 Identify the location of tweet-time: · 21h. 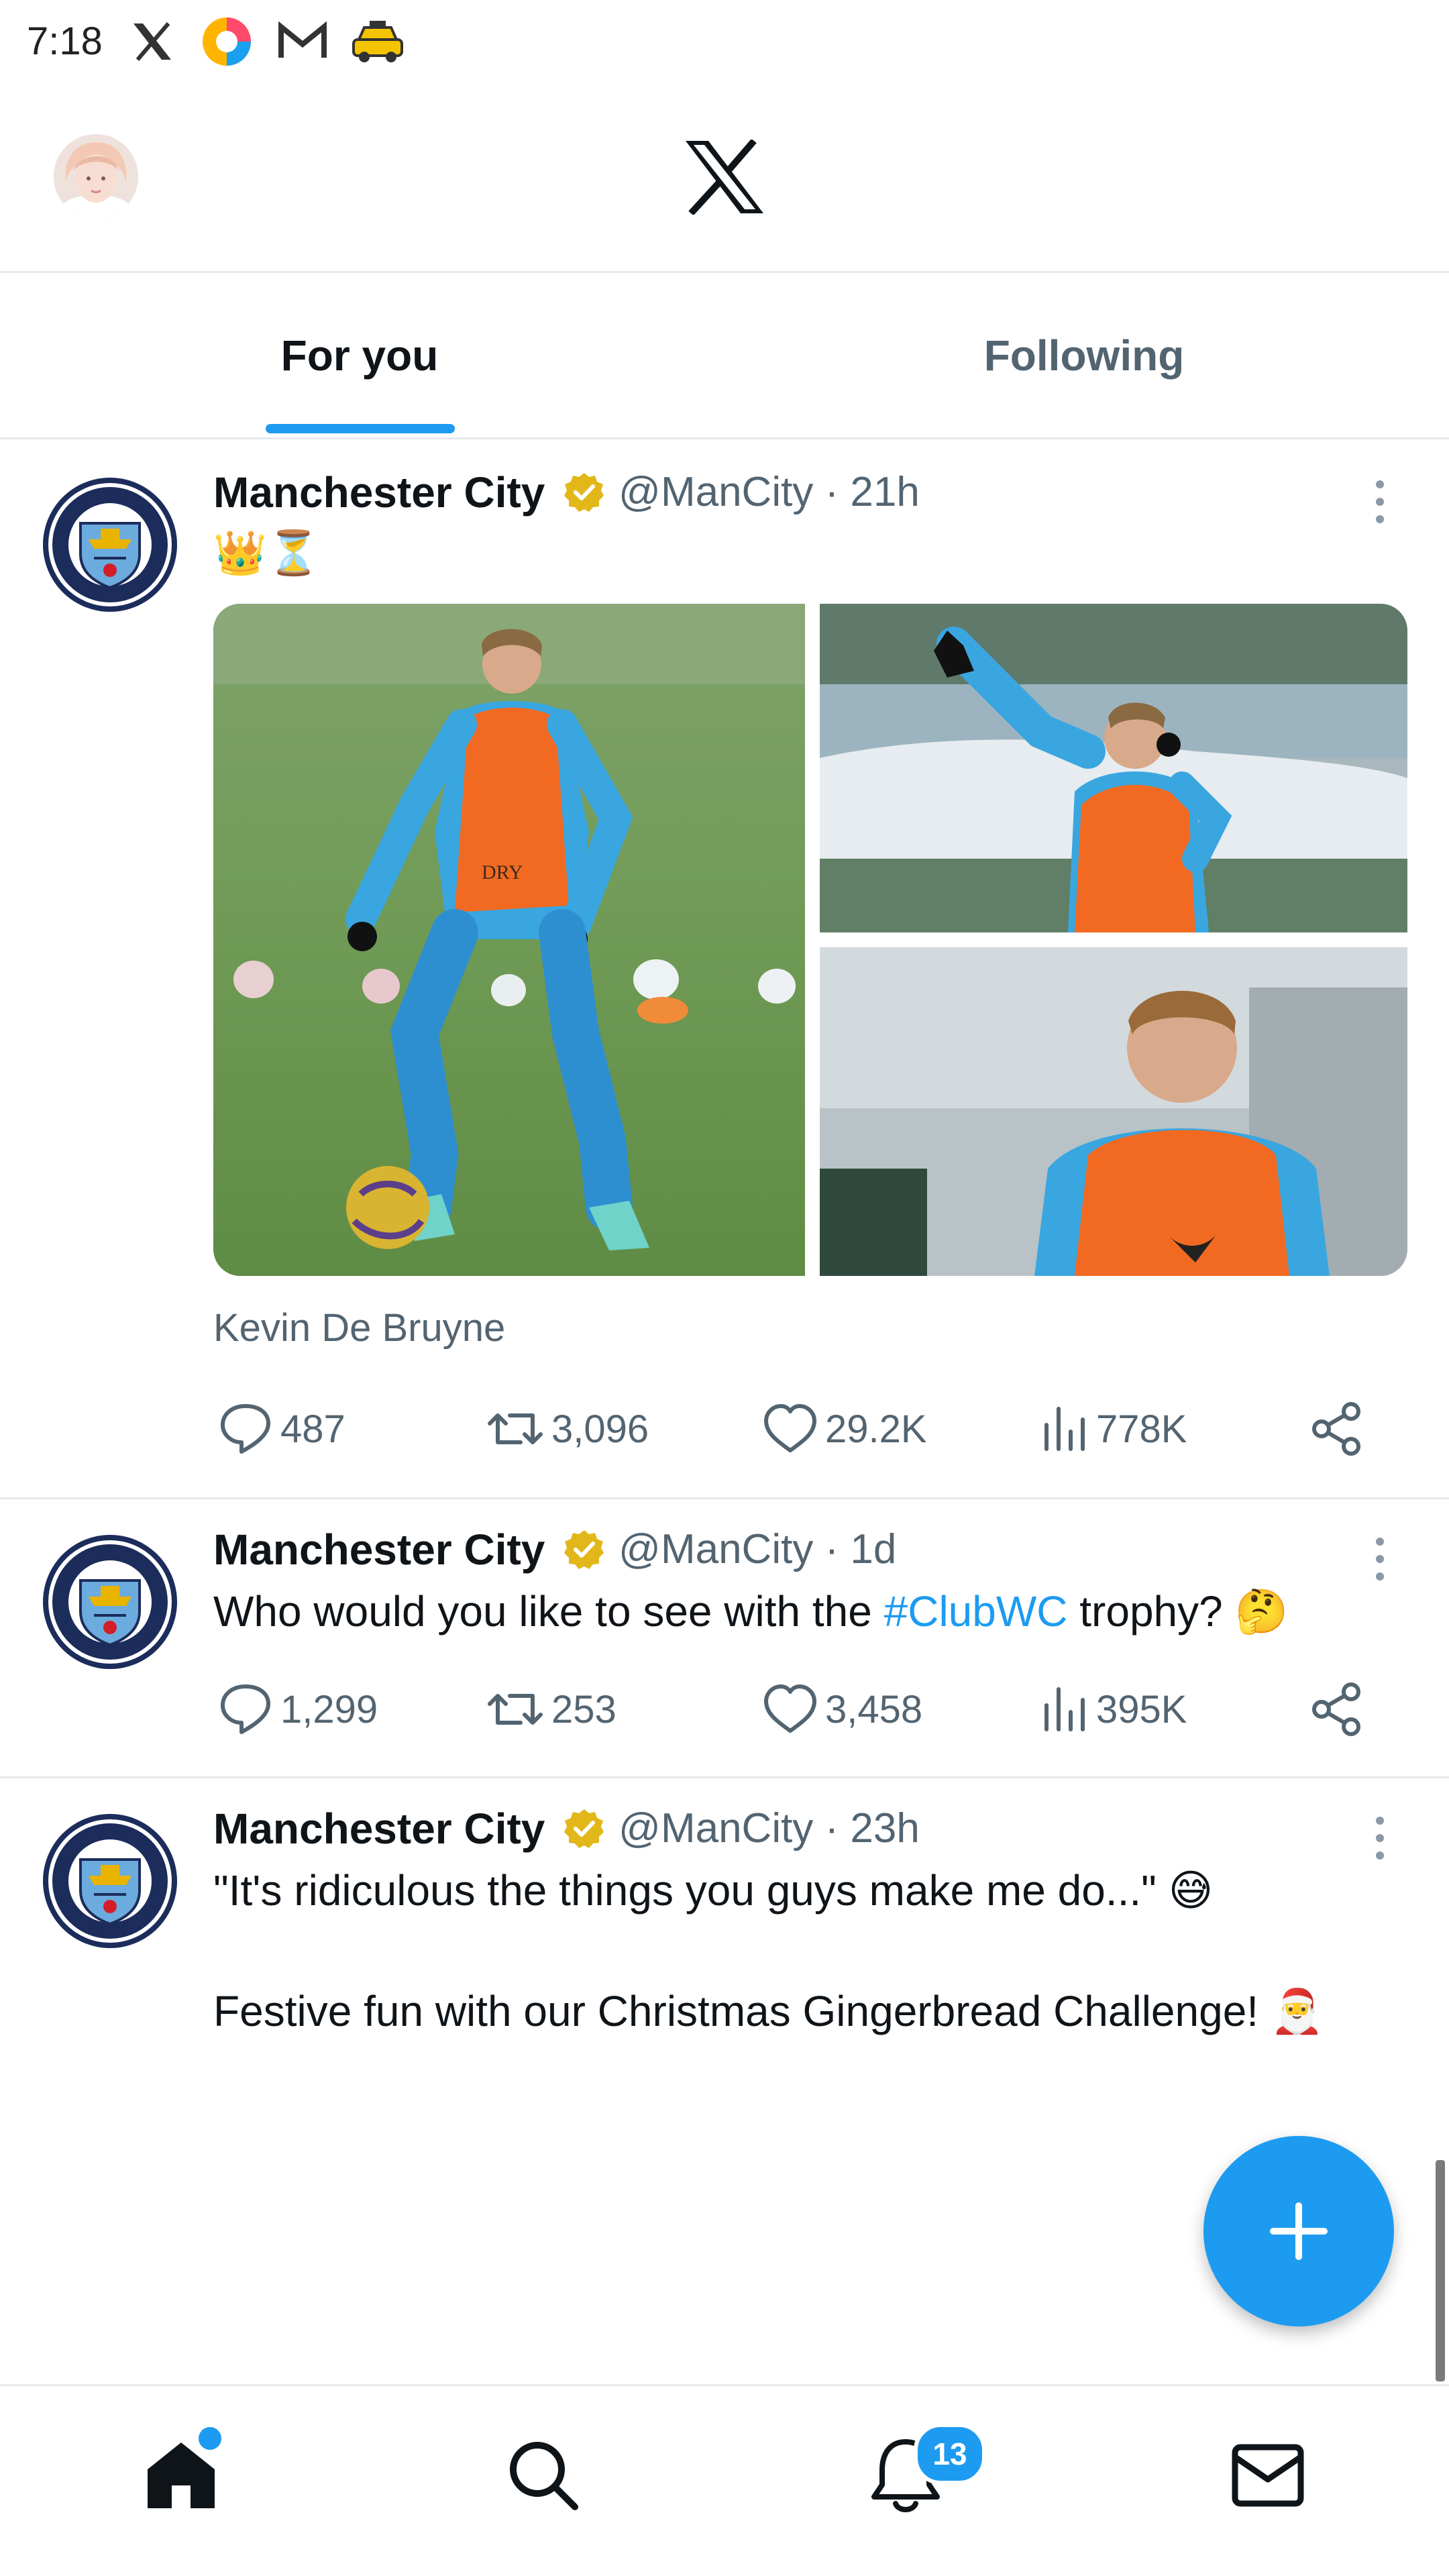
(872, 492).